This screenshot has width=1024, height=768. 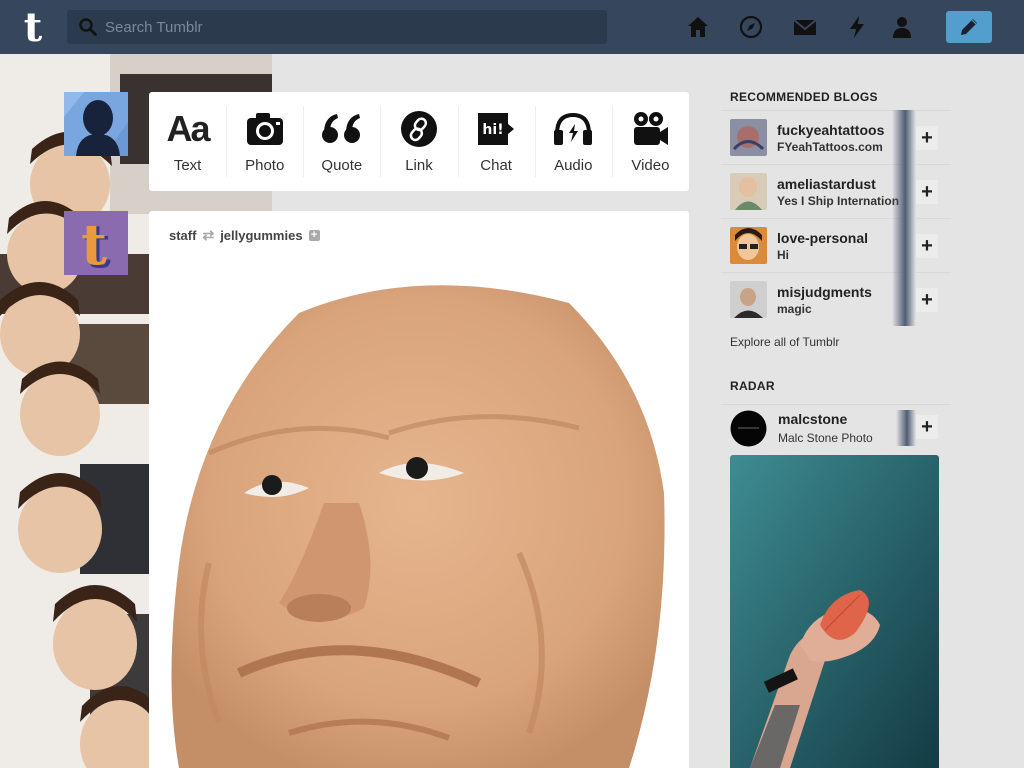 I want to click on post-type-audio: Audio, so click(x=573, y=141).